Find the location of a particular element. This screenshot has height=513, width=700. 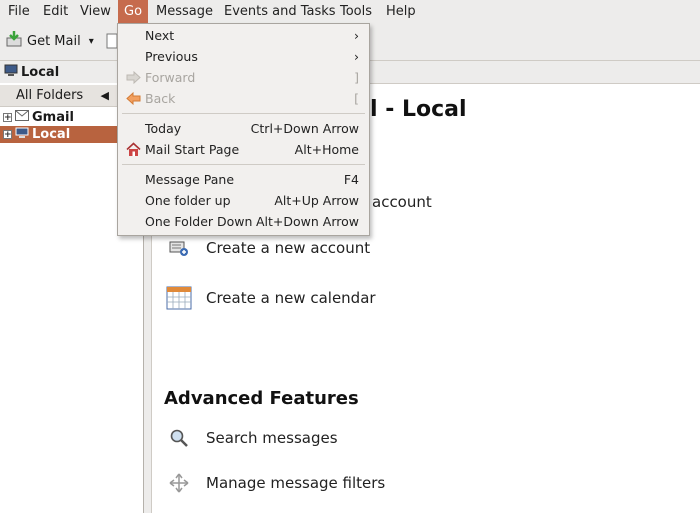

menu-item-label: Mail Start Page is located at coordinates (192, 149).